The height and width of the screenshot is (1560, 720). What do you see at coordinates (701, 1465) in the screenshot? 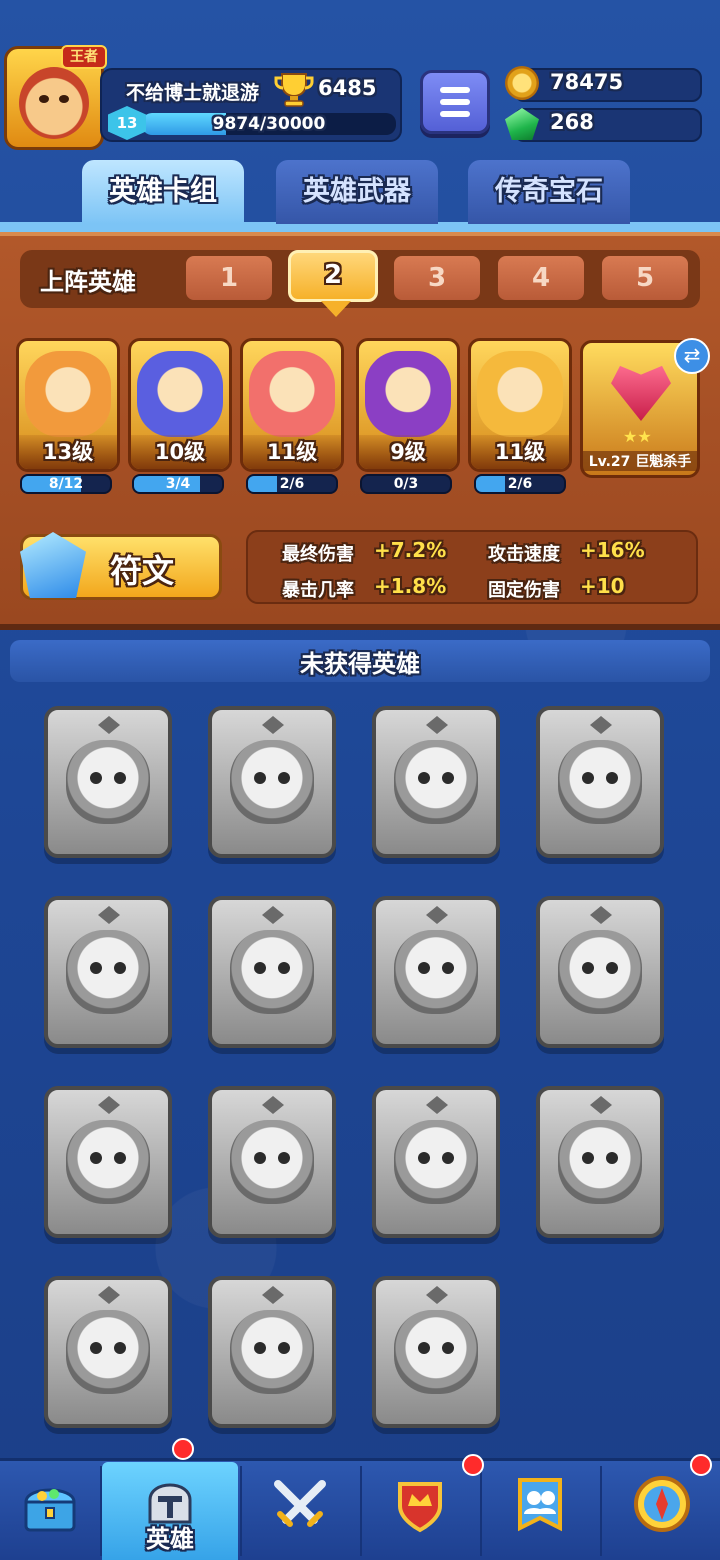
I see `explore-notification-dot` at bounding box center [701, 1465].